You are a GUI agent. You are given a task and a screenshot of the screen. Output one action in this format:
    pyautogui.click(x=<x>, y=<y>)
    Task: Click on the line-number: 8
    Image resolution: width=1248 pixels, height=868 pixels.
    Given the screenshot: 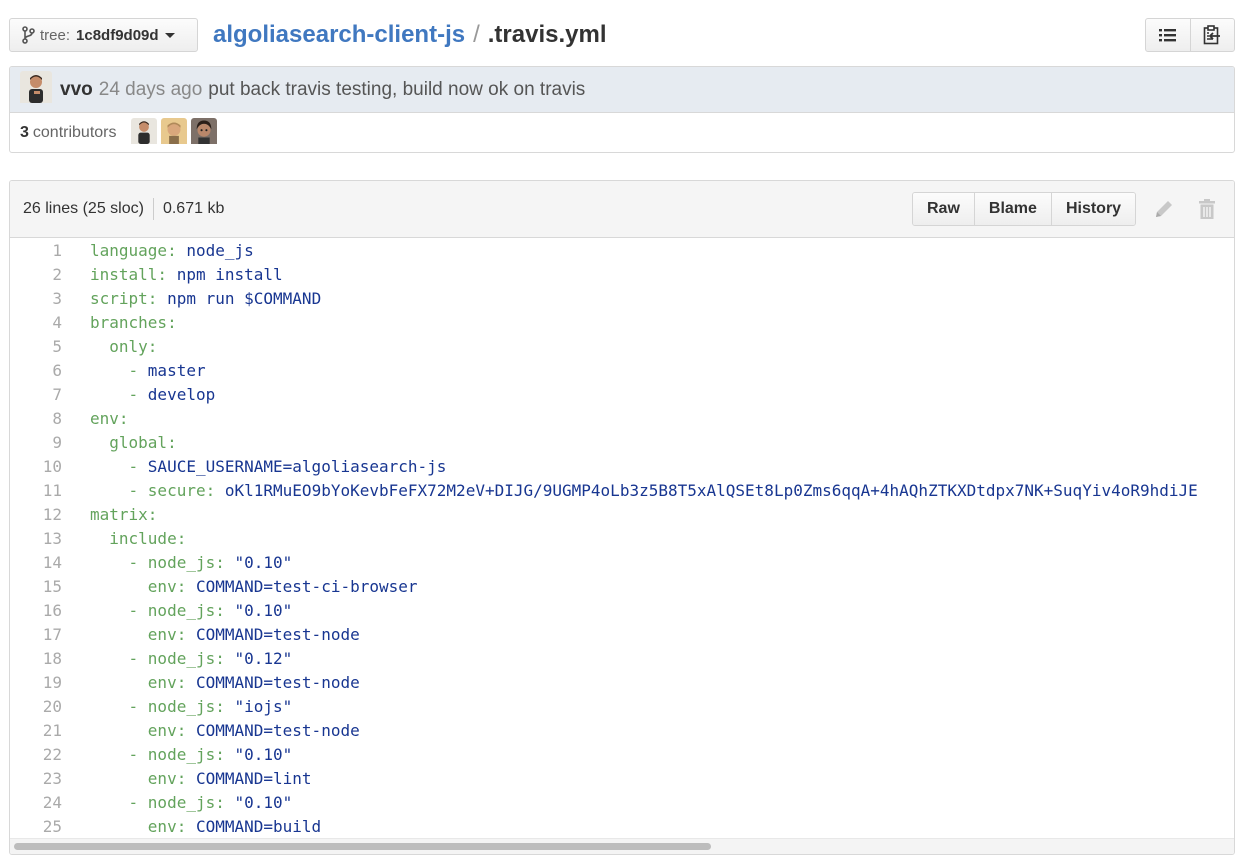 What is the action you would take?
    pyautogui.click(x=36, y=419)
    